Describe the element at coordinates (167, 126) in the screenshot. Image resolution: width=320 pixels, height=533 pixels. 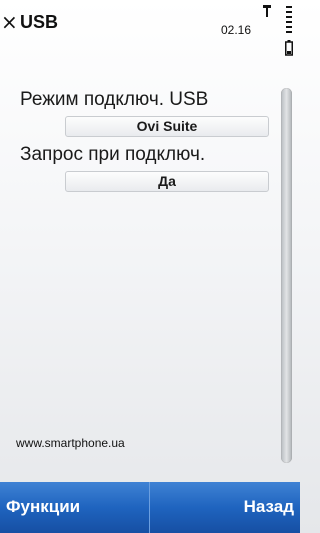
I see `setting-value-usb-mode: Ovi Suite` at that location.